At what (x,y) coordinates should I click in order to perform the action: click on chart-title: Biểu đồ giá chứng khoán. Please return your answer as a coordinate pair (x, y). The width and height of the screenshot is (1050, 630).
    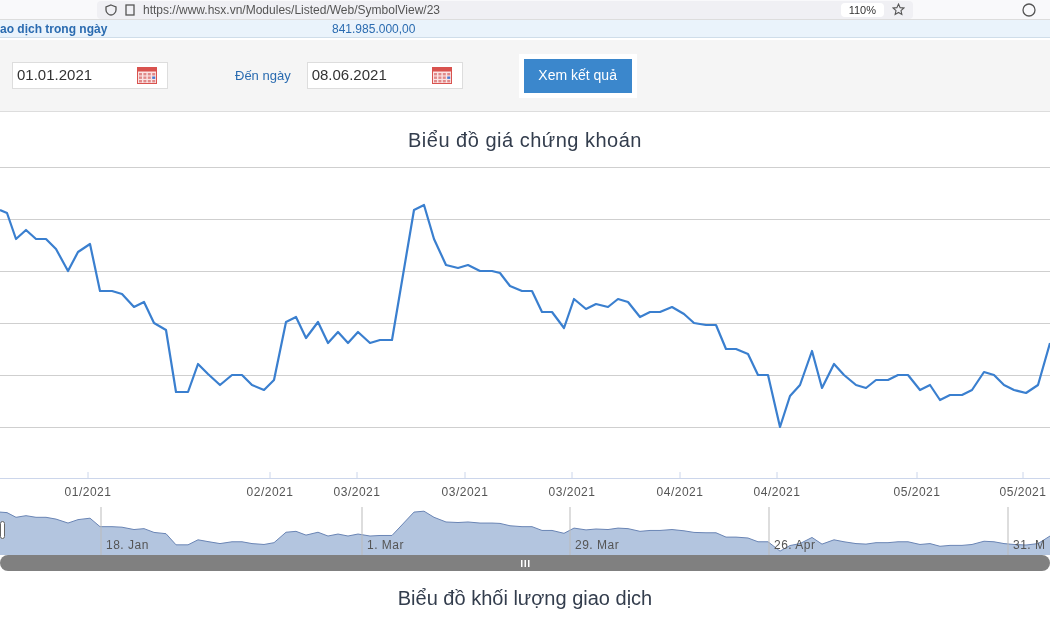
    Looking at the image, I should click on (525, 140).